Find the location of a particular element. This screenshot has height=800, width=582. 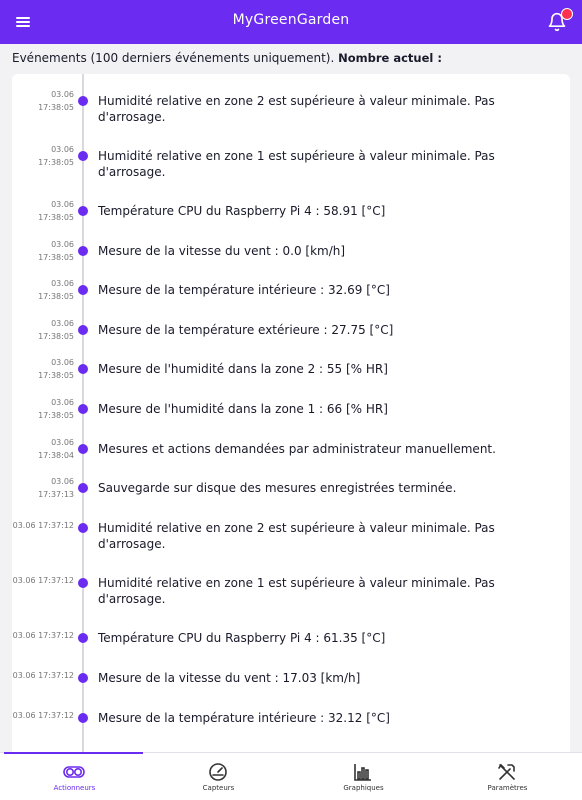

timeline-line is located at coordinates (83, 437).